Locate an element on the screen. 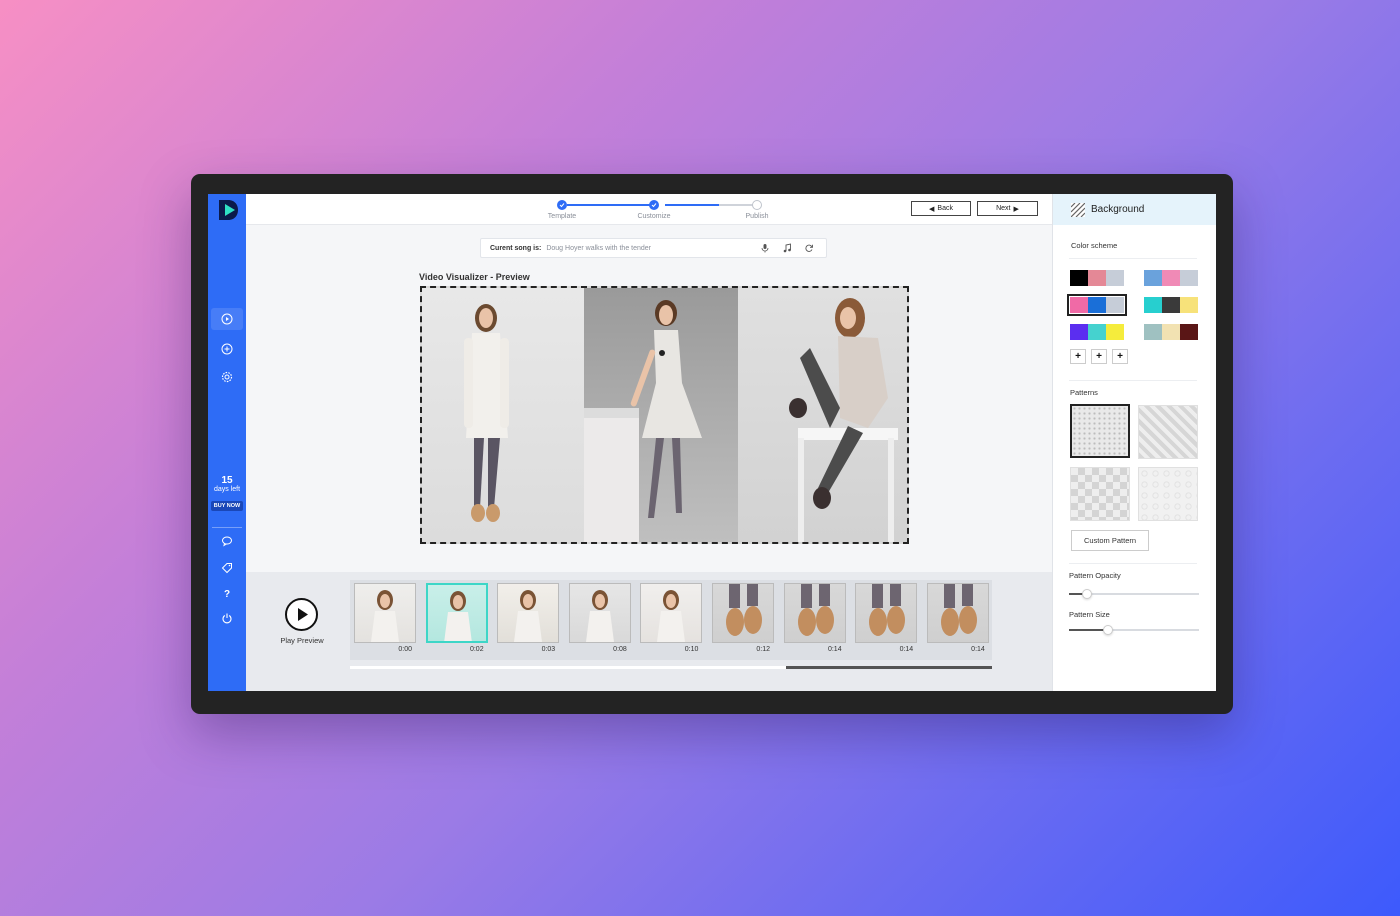  step-publish-label: Publish is located at coordinates (757, 216).